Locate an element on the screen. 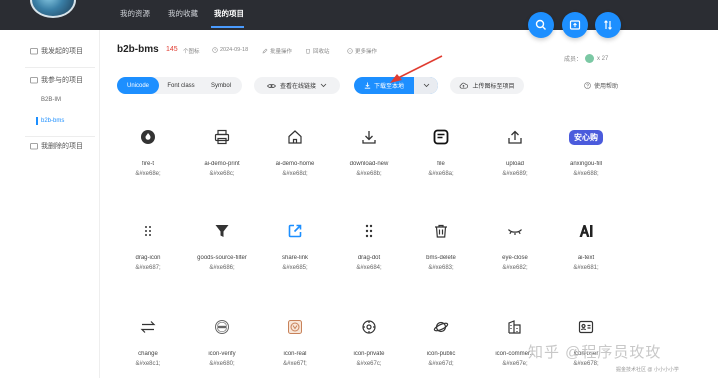 The width and height of the screenshot is (718, 378). icon-code: &#xe67c; is located at coordinates (369, 364).